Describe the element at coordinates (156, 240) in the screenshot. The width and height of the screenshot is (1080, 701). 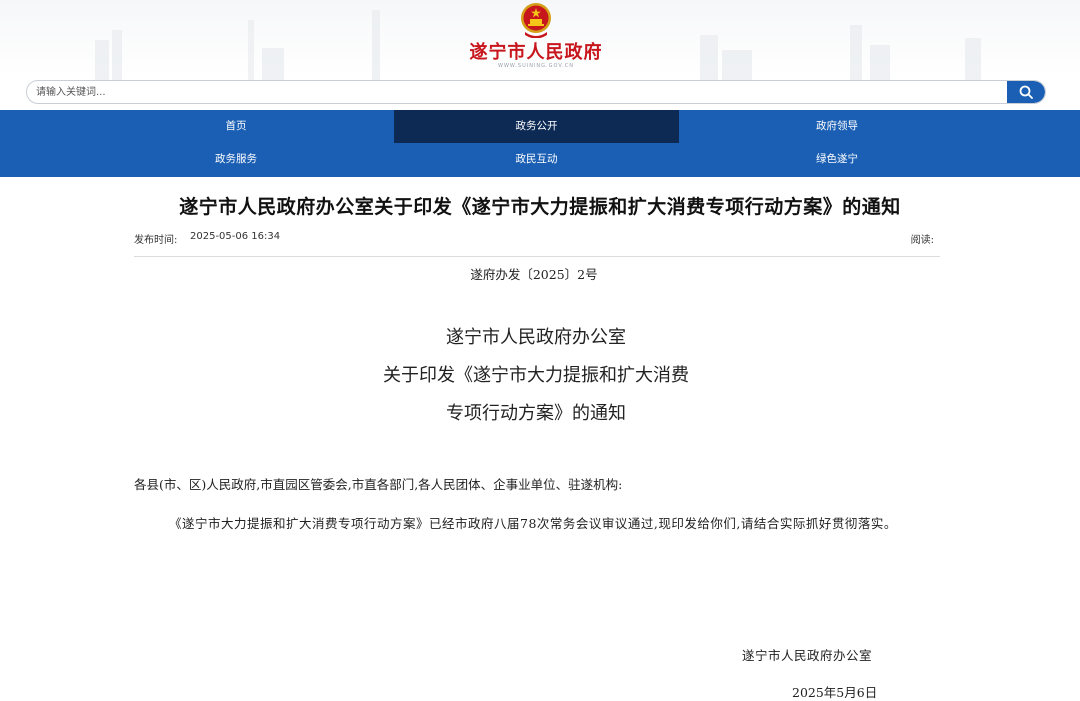
I see `publish-time-label: 发布时间:` at that location.